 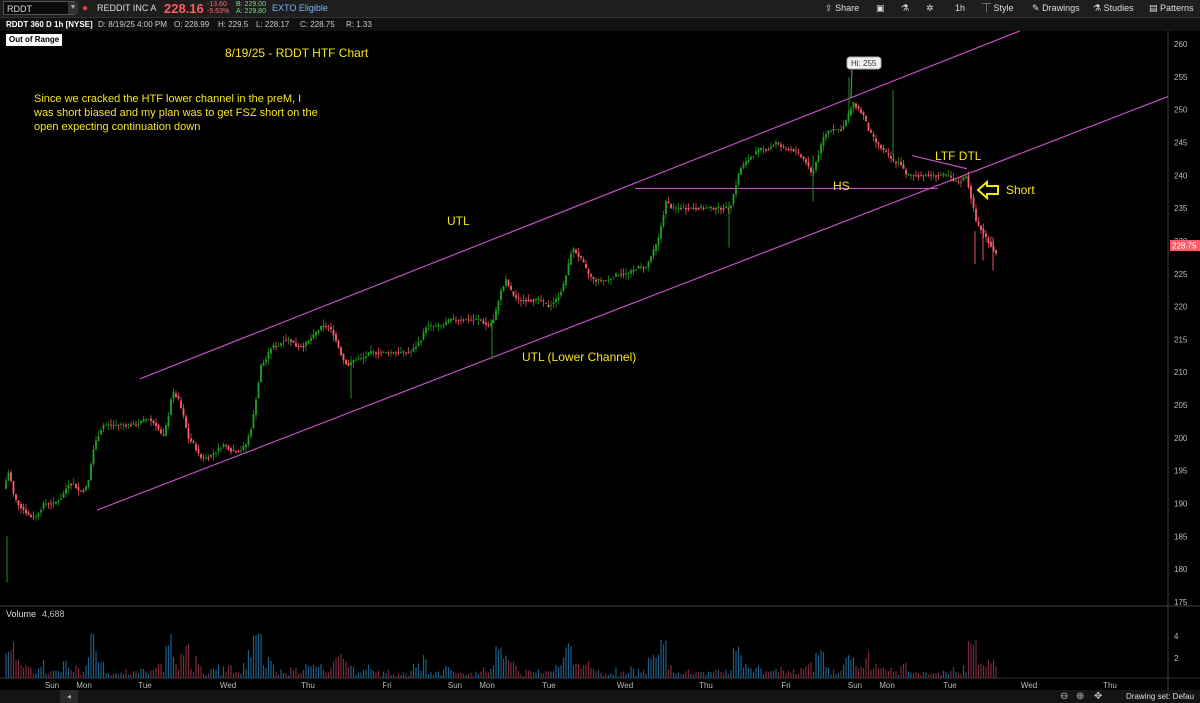 I want to click on crosshair-icon: ✥, so click(x=1098, y=696).